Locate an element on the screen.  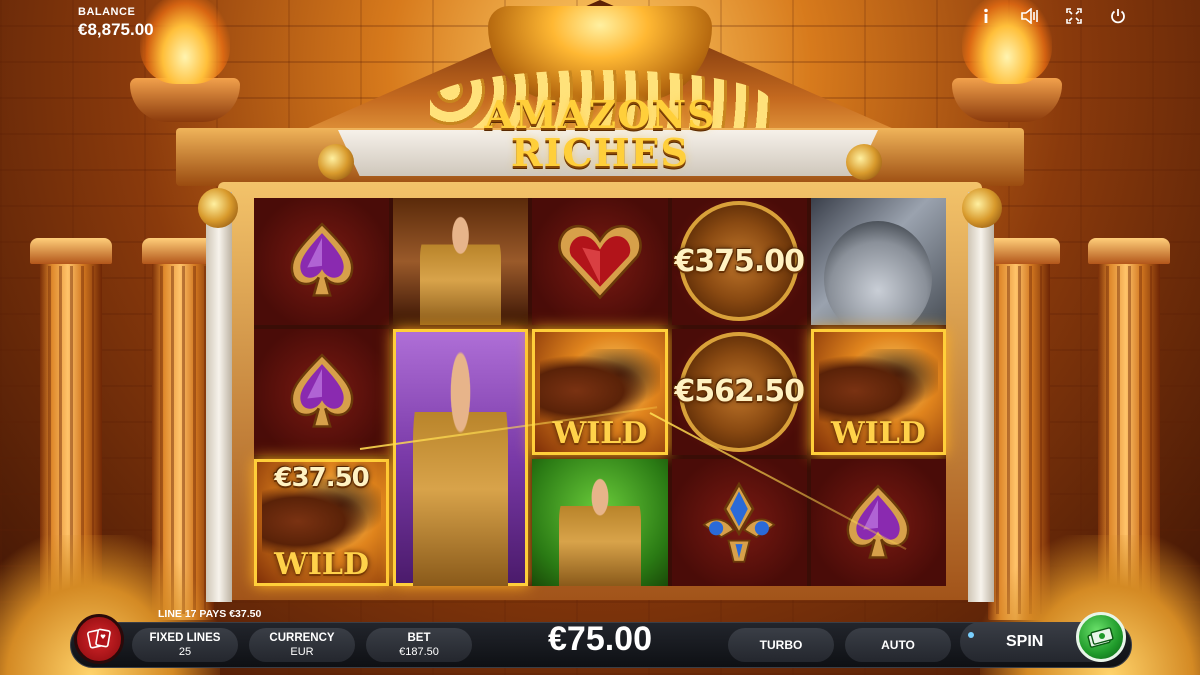
spin-label: SPIN is located at coordinates (1025, 641).